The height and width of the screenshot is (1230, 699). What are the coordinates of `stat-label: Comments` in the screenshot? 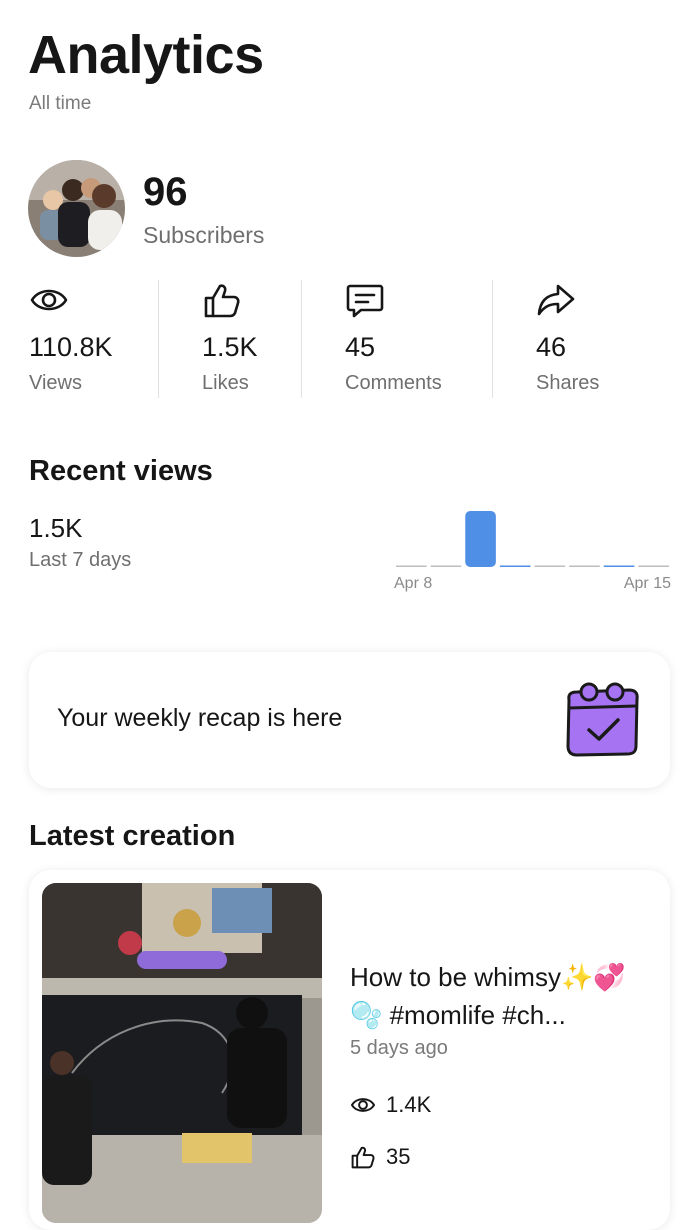 It's located at (393, 383).